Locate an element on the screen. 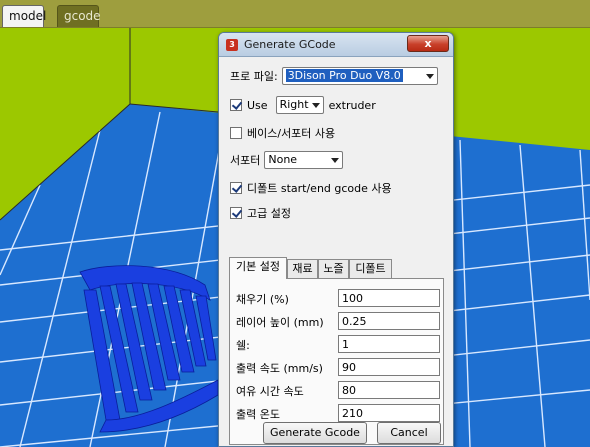 The image size is (590, 447). tab-material: 재료 is located at coordinates (302, 268).